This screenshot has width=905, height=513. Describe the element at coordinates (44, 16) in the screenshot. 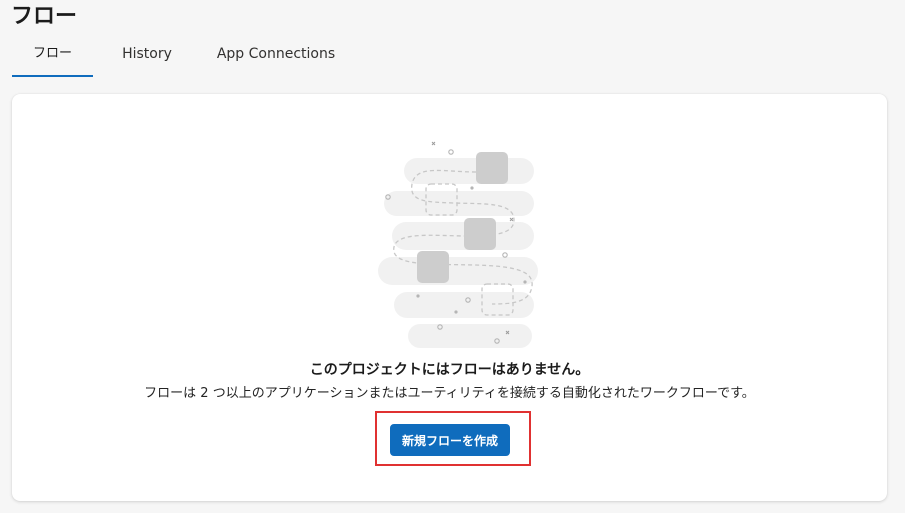

I see `page-title: フロー` at that location.